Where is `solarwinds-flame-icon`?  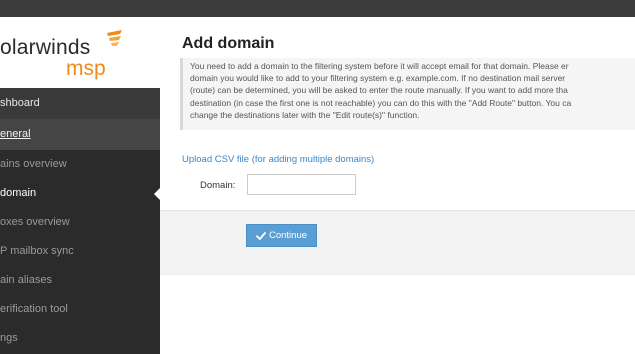
solarwinds-flame-icon is located at coordinates (114, 38).